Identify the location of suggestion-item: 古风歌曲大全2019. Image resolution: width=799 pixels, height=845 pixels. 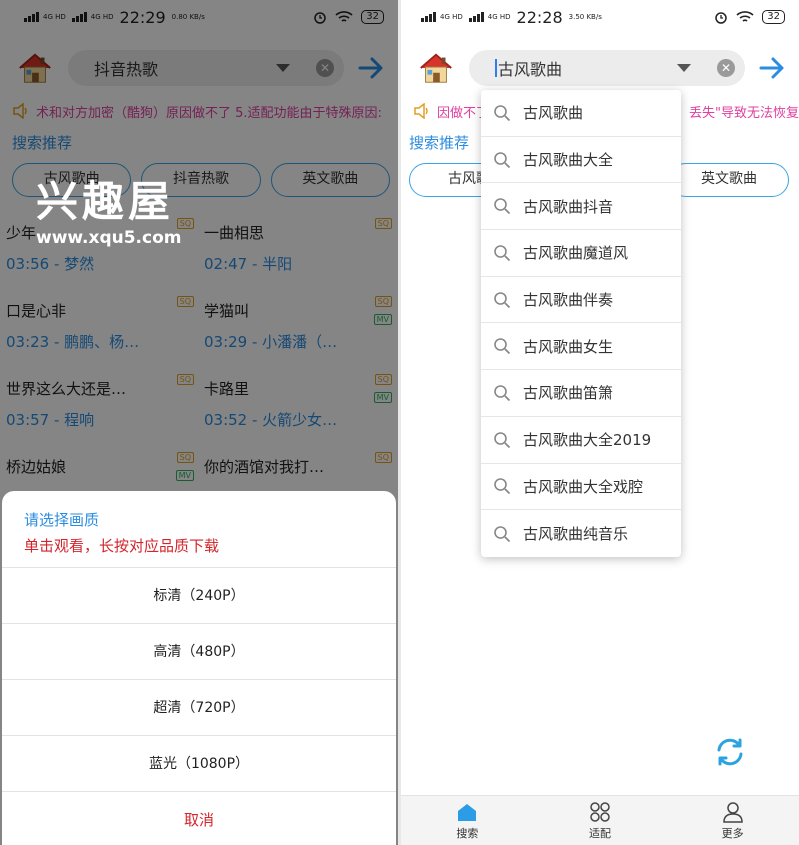
(581, 440).